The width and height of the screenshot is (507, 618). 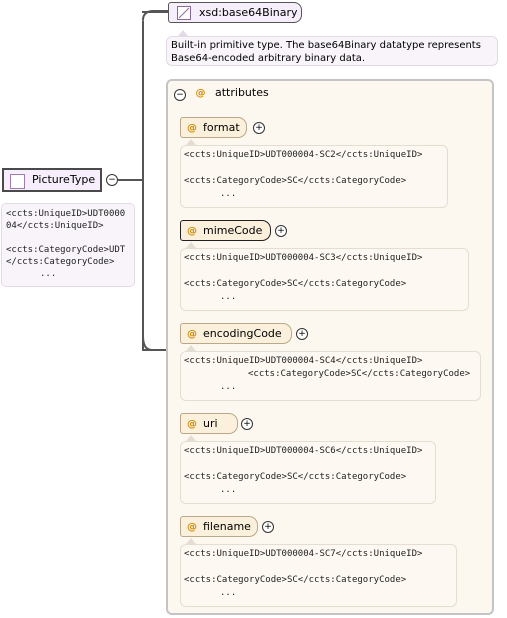 I want to click on attribute-mimeCode: @ mimeCode, so click(x=225, y=230).